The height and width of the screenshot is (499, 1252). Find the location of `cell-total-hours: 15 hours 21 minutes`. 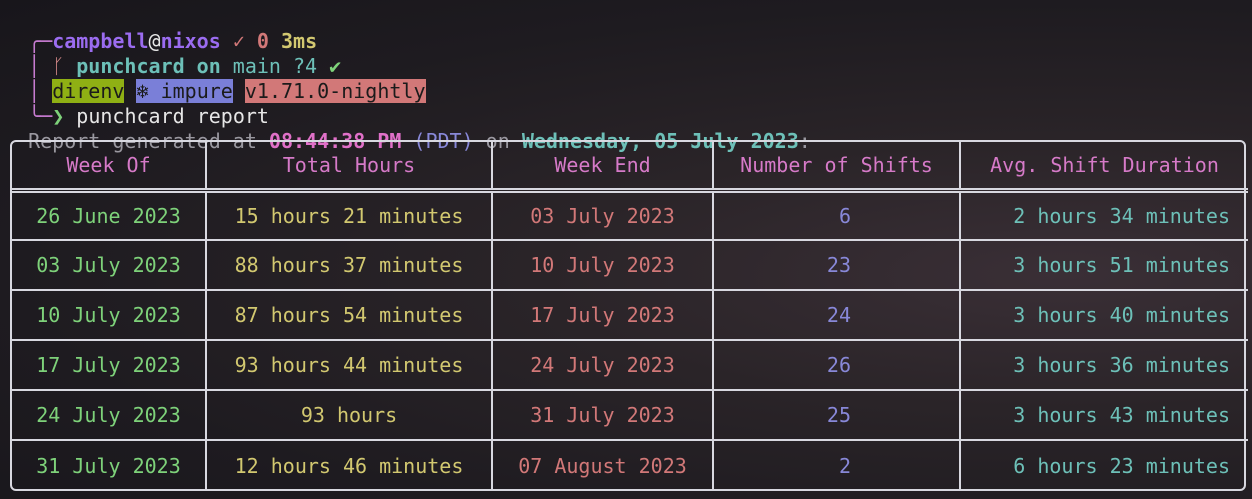

cell-total-hours: 15 hours 21 minutes is located at coordinates (349, 215).